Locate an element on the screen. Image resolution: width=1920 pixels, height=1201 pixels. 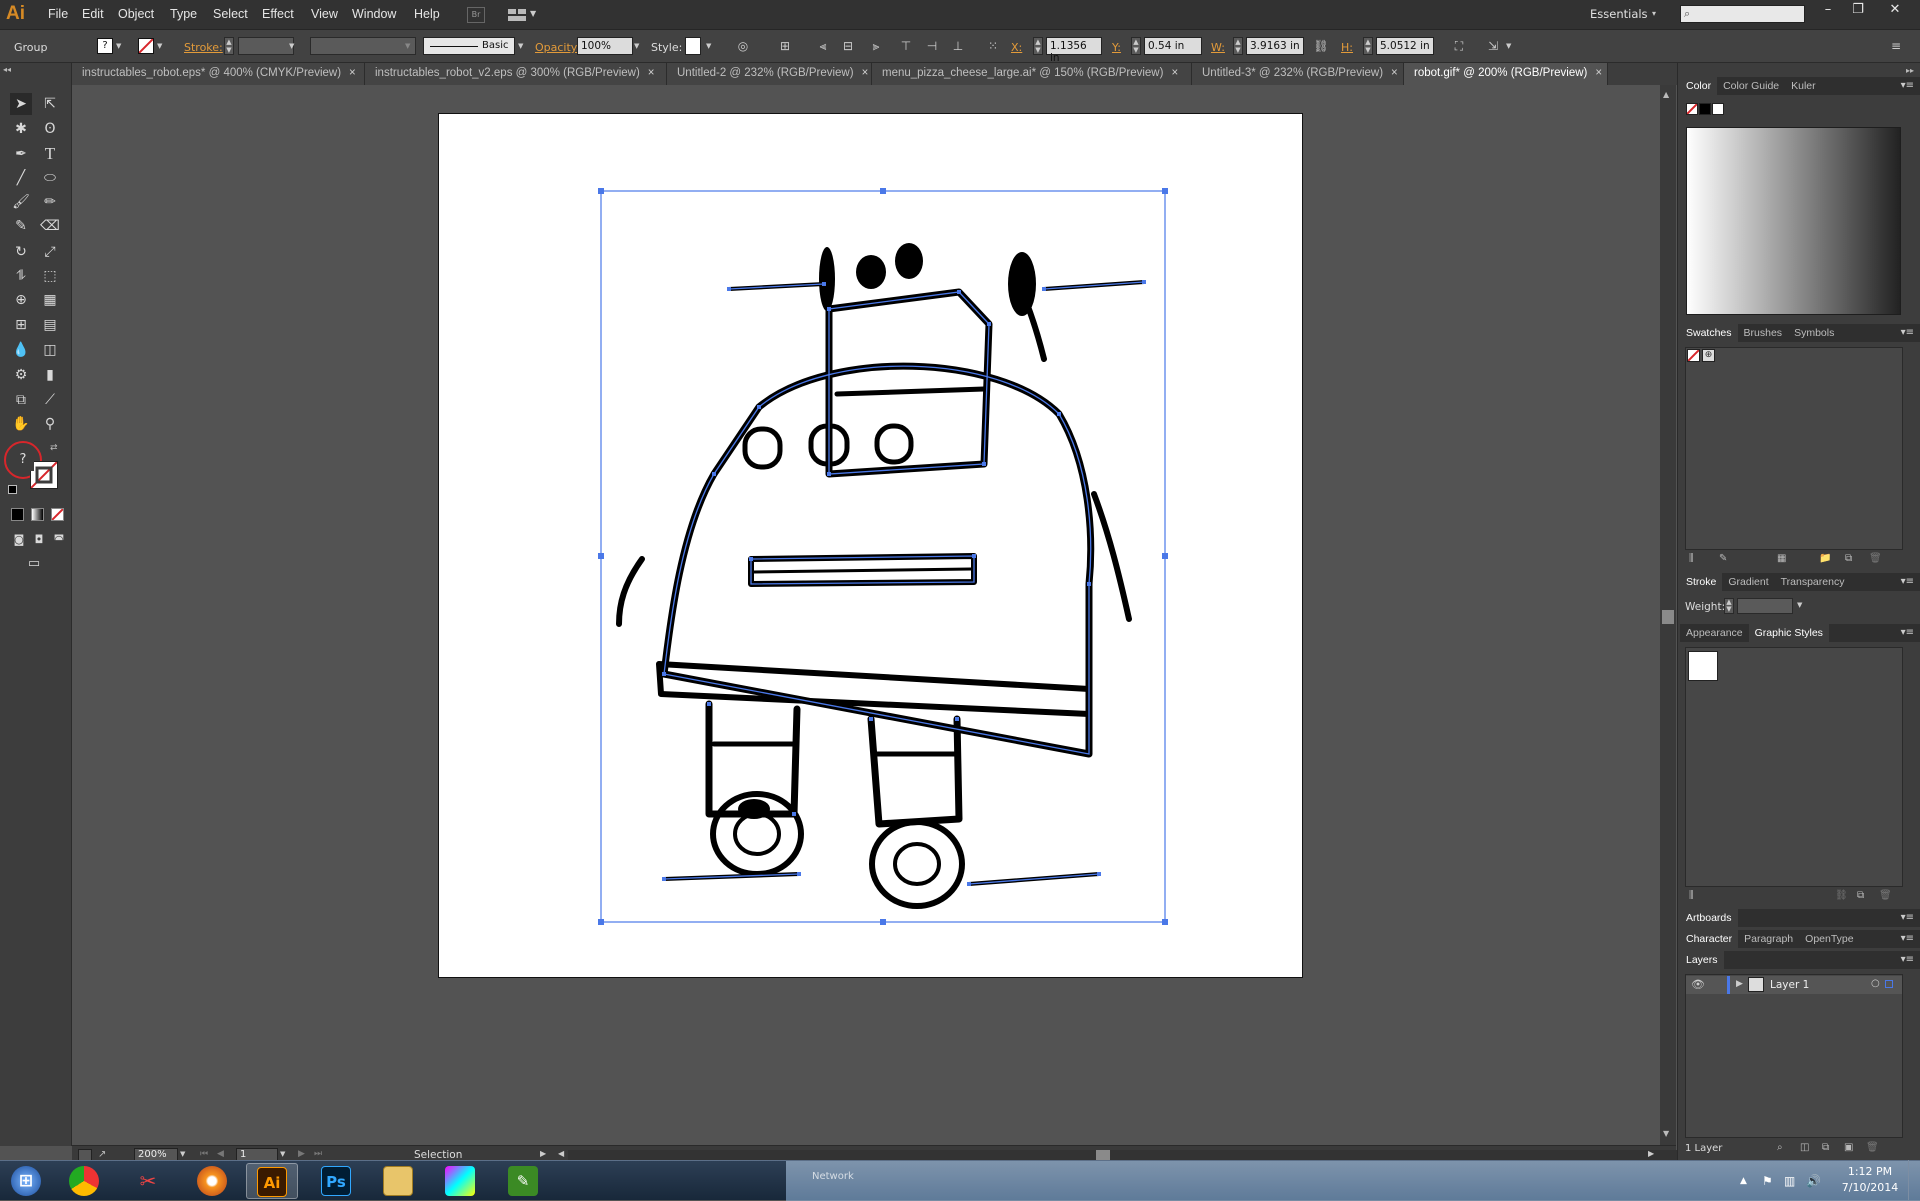
shape-builder-tool-icon: ⊕ is located at coordinates (21, 300).